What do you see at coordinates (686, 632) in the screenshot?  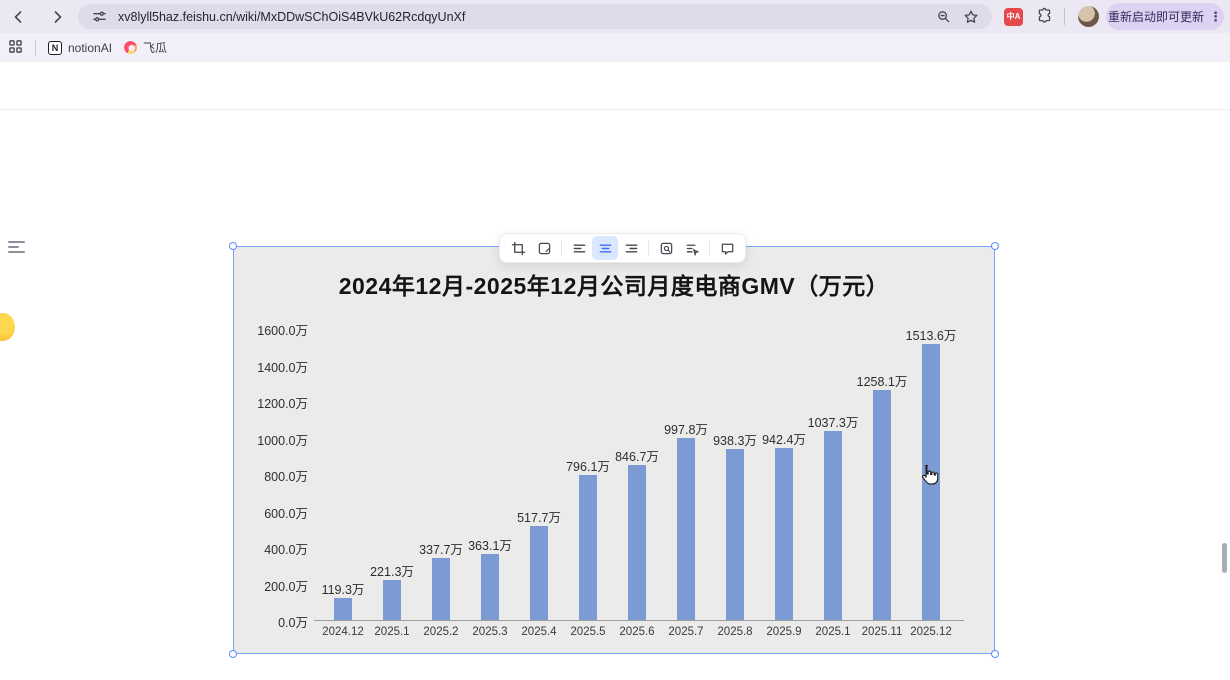 I see `x-axis-tick-label: 2025.7` at bounding box center [686, 632].